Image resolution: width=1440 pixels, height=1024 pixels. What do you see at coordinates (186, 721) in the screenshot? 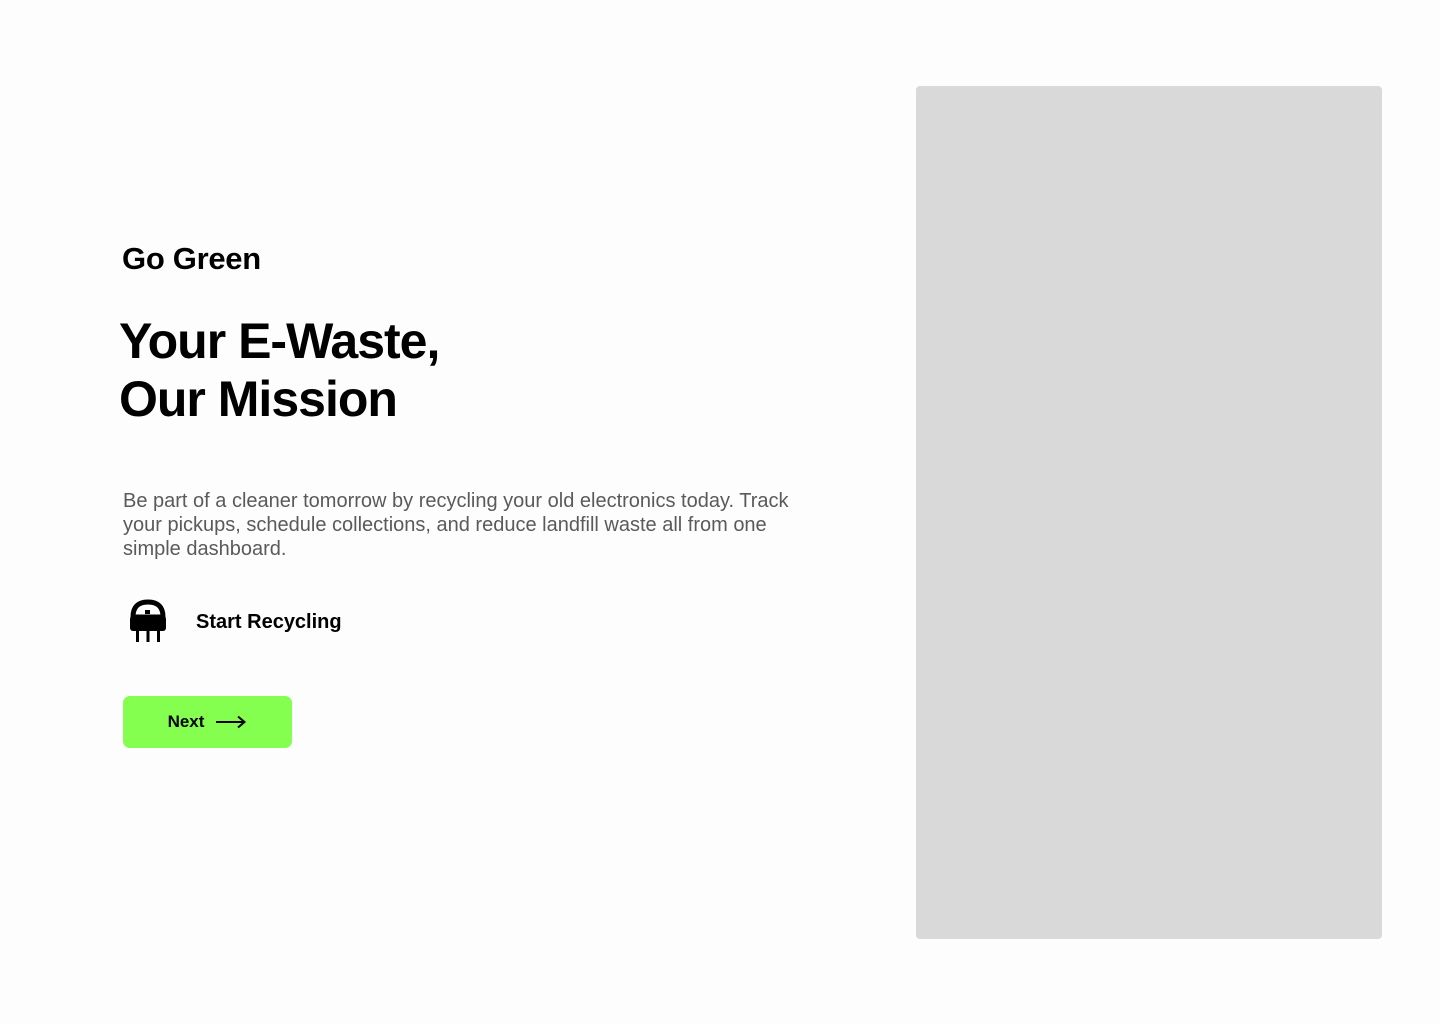
I see `next-button-label: Next` at bounding box center [186, 721].